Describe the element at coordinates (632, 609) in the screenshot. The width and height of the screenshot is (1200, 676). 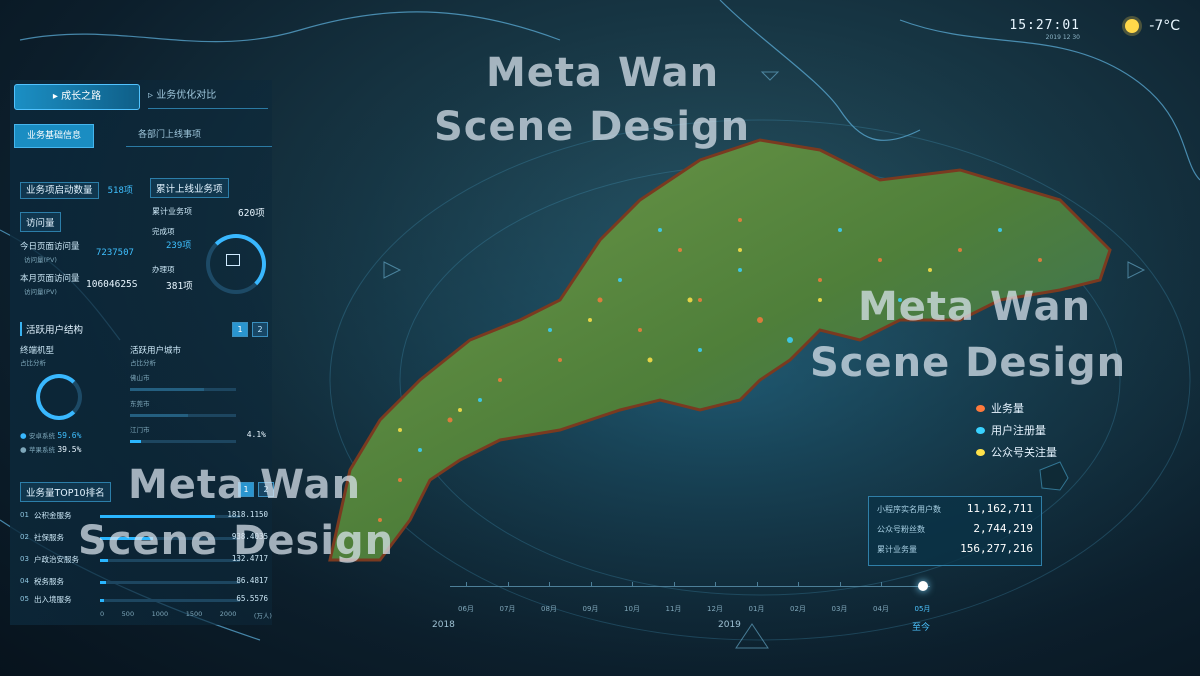
I see `timeline-month: 10月` at that location.